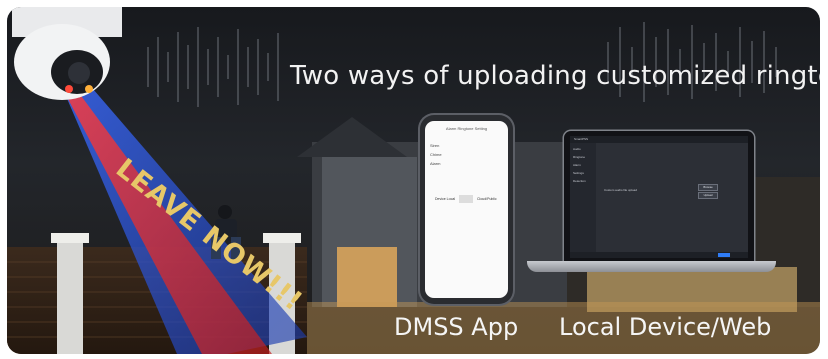 Image resolution: width=828 pixels, height=359 pixels. I want to click on phone-upload-row: Device Local Cloud/Public, so click(466, 199).